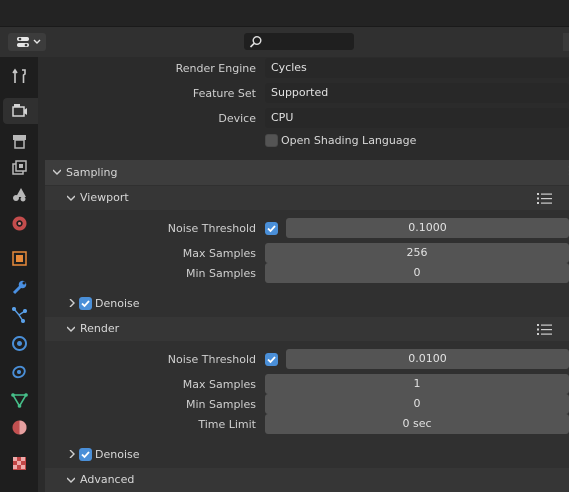 This screenshot has height=492, width=569. I want to click on modifier-icon, so click(19, 287).